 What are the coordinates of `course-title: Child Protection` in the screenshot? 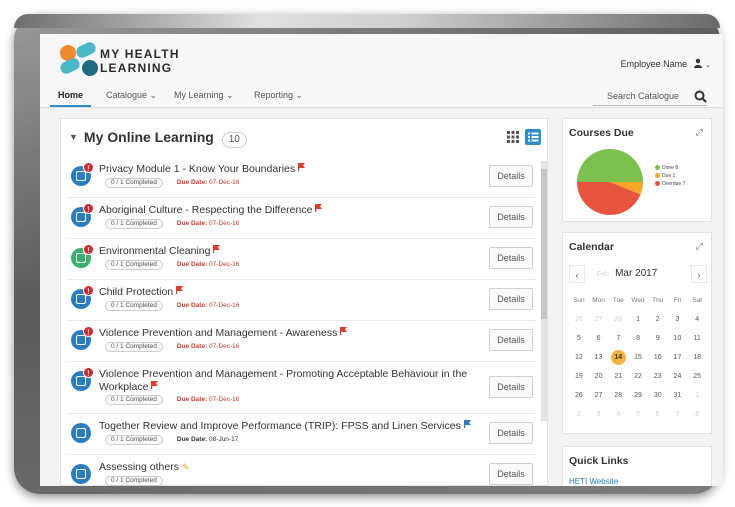 It's located at (289, 292).